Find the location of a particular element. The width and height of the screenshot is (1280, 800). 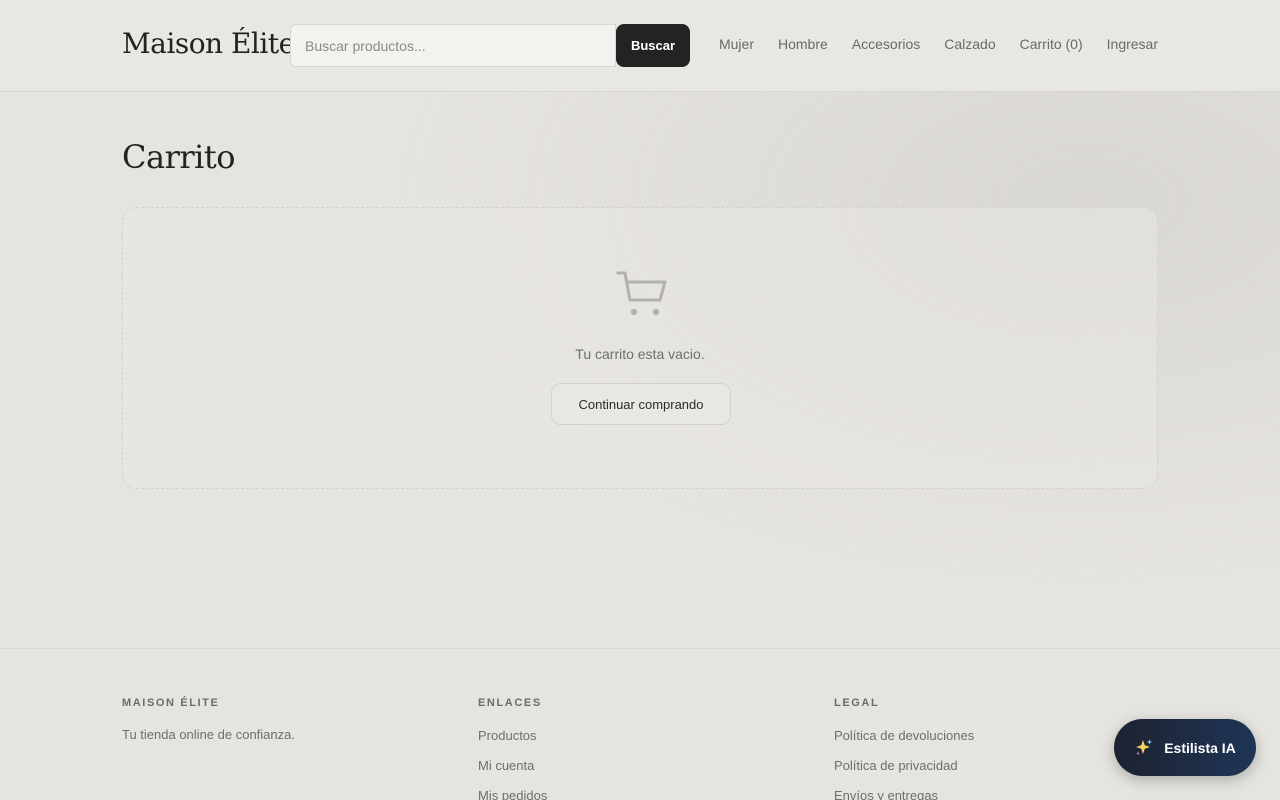

nav-link-accesorios: Accesorios is located at coordinates (886, 44).